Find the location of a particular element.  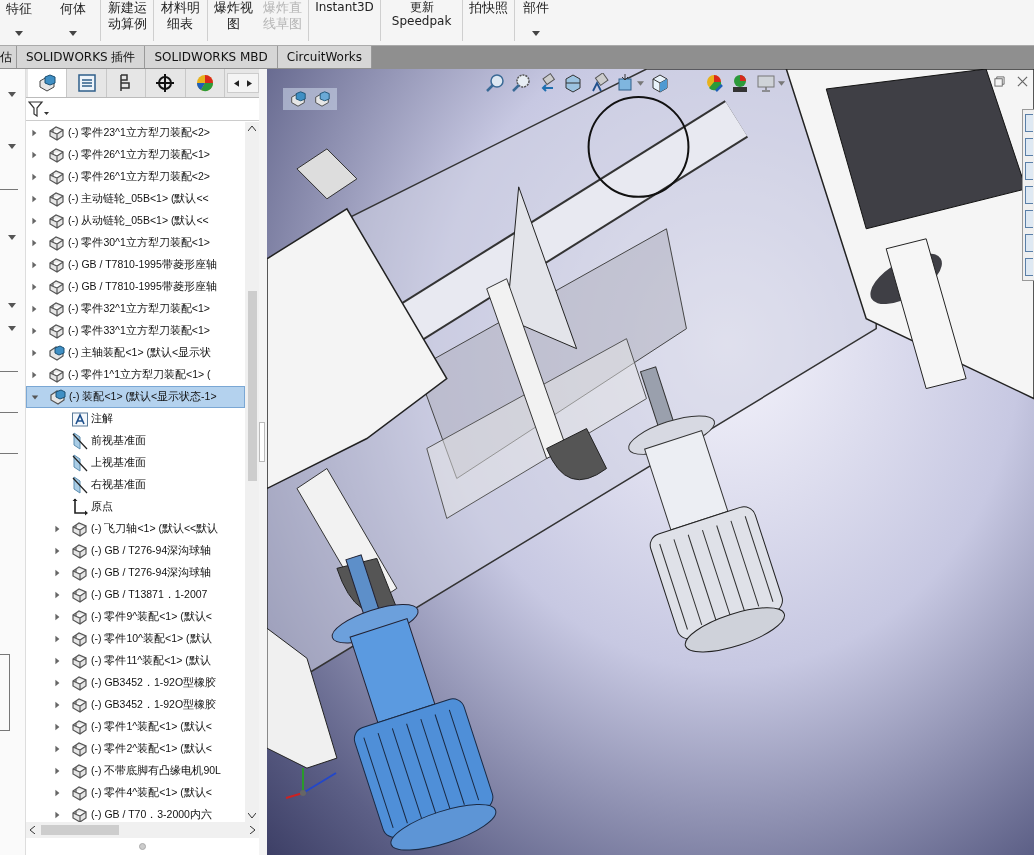

toolbar-button: 何体 is located at coordinates (73, 22).